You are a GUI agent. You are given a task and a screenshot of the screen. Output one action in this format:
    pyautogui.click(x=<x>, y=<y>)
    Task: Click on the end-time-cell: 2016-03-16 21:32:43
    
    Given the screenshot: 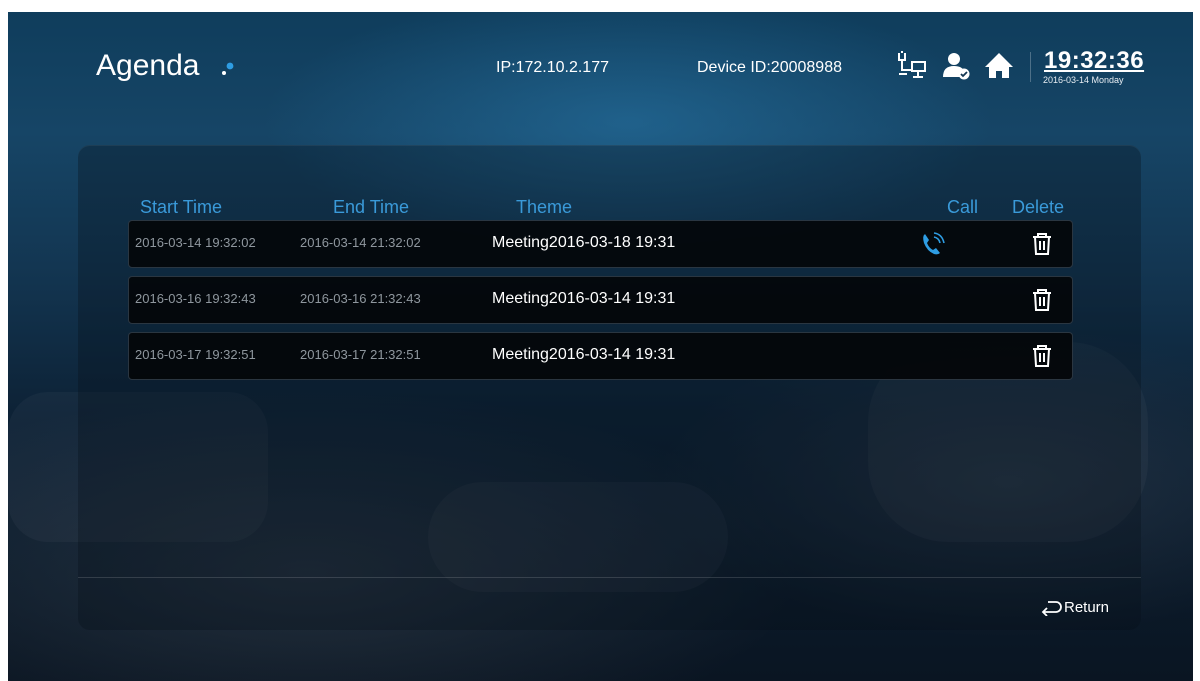 What is the action you would take?
    pyautogui.click(x=360, y=298)
    